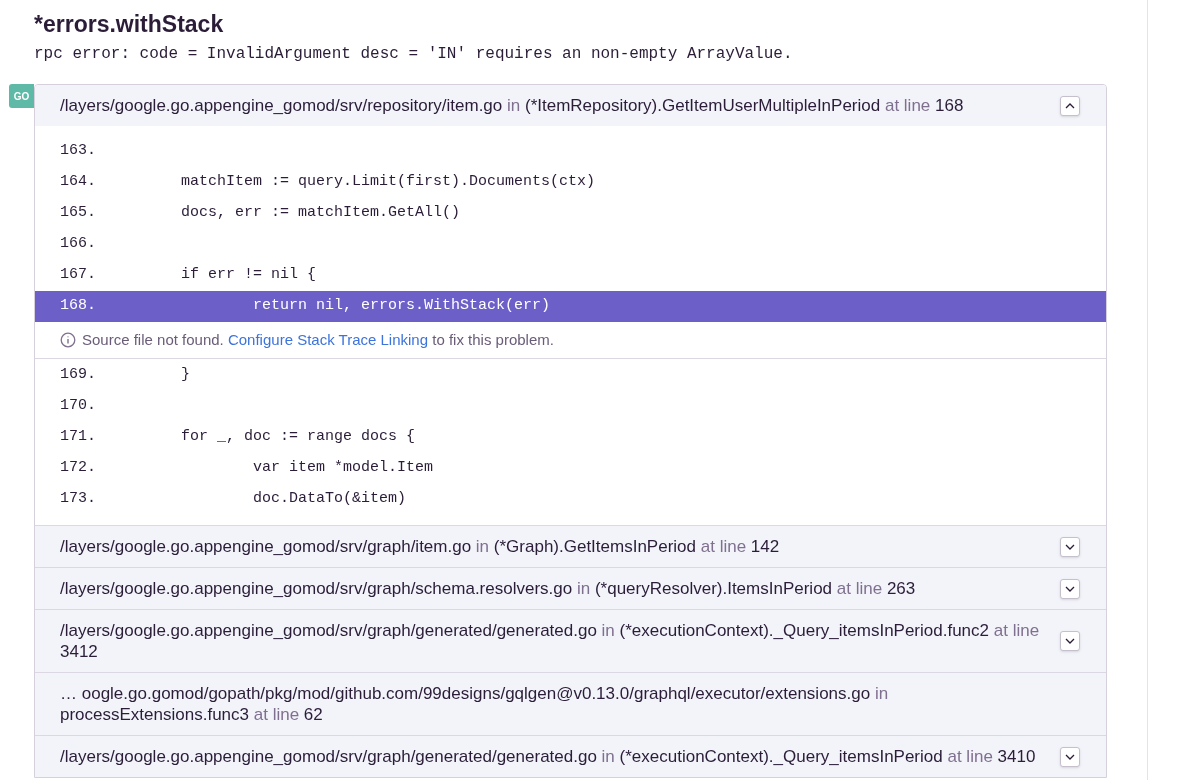  I want to click on exception-message: rpc error: code = InvalidArgument desc = 'IN' requires an non-empty ArrayValue., so click(414, 54).